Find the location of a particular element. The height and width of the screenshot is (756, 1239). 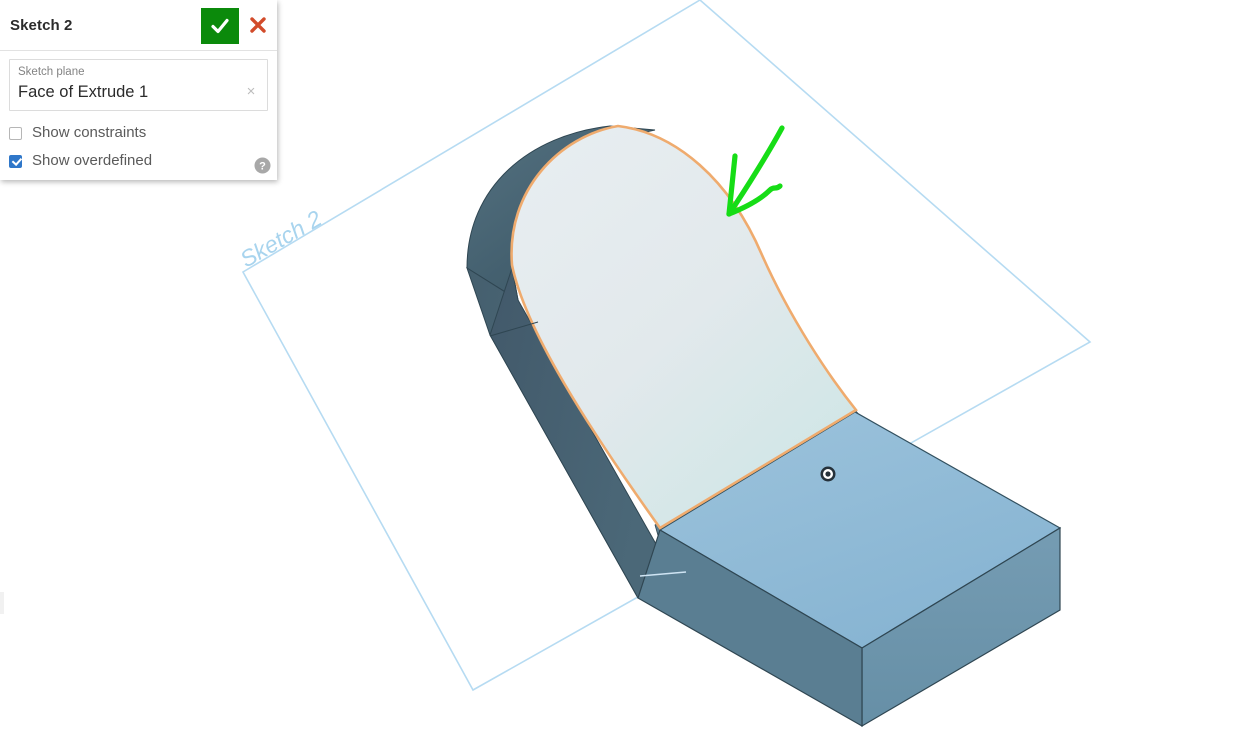

sketch-plane-field-row: Face of Extrude 1 × is located at coordinates (138, 92).